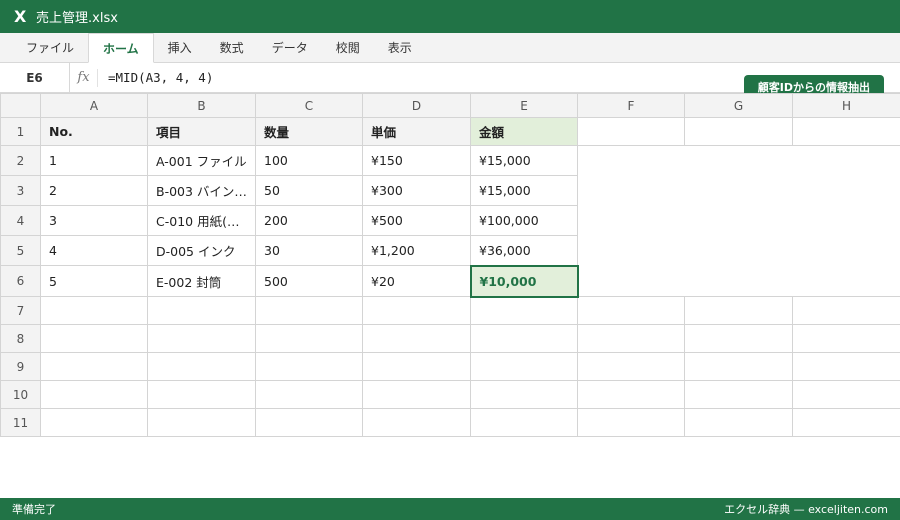  What do you see at coordinates (121, 48) in the screenshot?
I see `tab-home: ホーム` at bounding box center [121, 48].